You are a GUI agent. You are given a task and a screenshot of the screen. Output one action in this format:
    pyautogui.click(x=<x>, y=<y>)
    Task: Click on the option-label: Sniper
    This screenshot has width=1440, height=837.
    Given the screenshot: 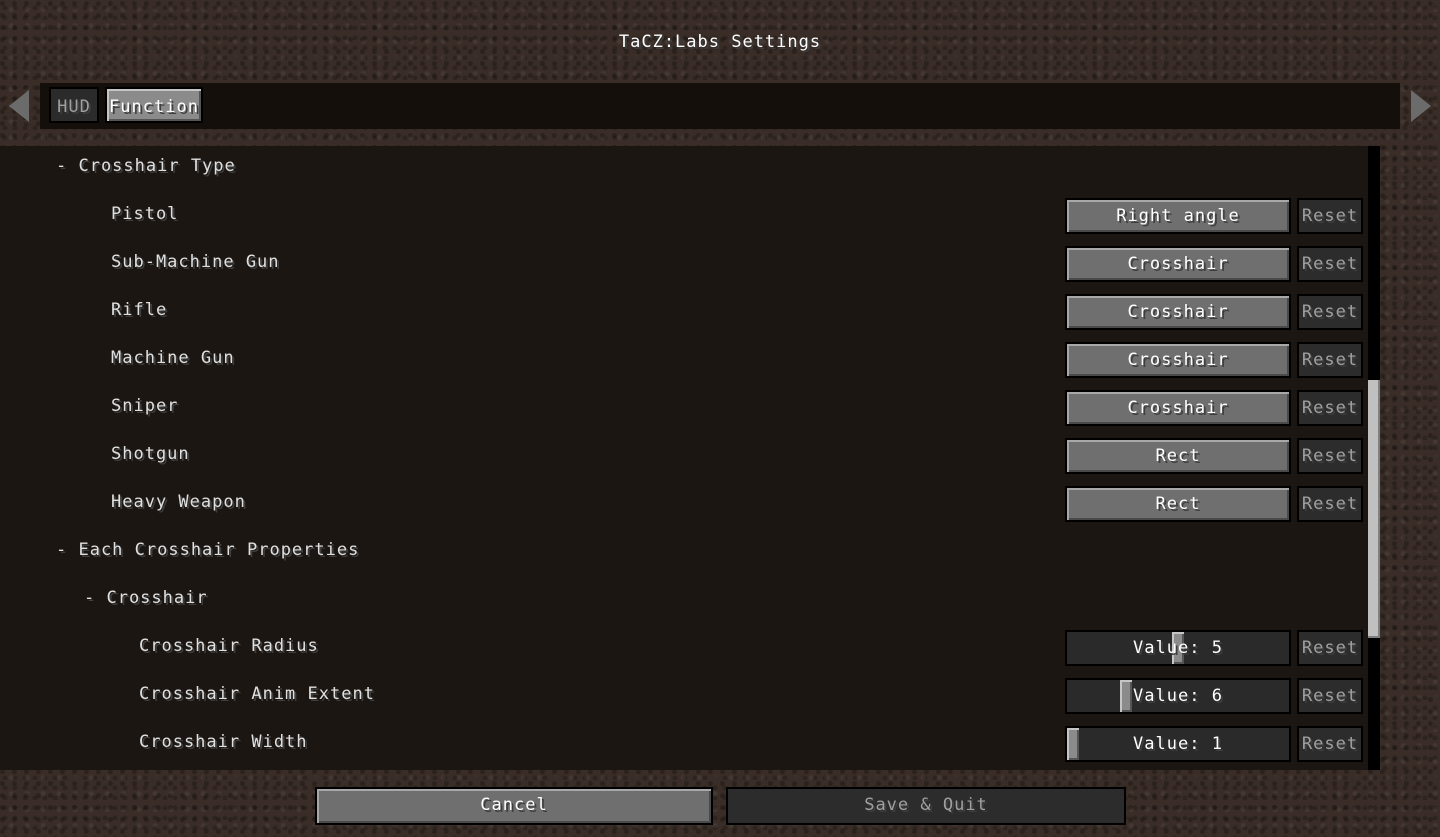 What is the action you would take?
    pyautogui.click(x=145, y=406)
    